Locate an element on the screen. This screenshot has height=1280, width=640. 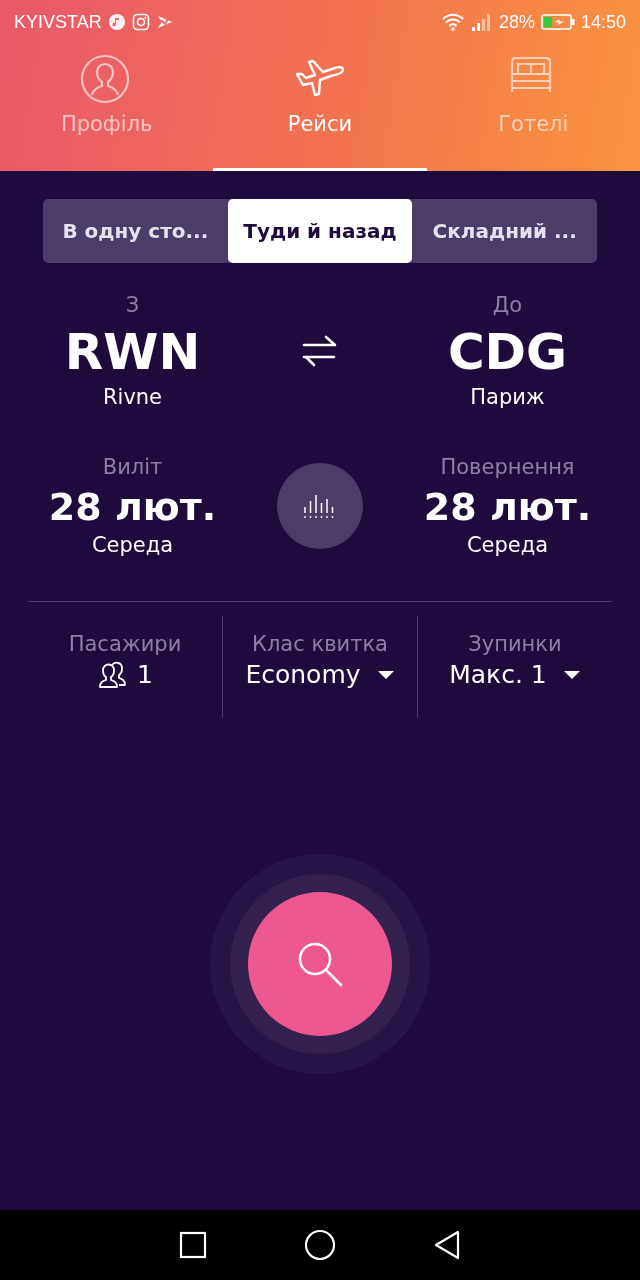
app-icon is located at coordinates (164, 22).